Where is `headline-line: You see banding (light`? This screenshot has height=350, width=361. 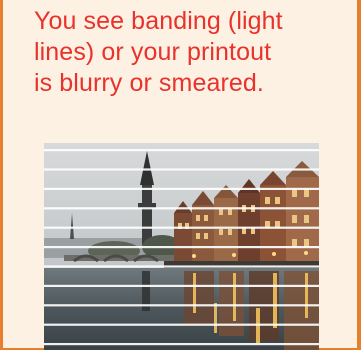
headline-line: You see banding (light is located at coordinates (158, 21).